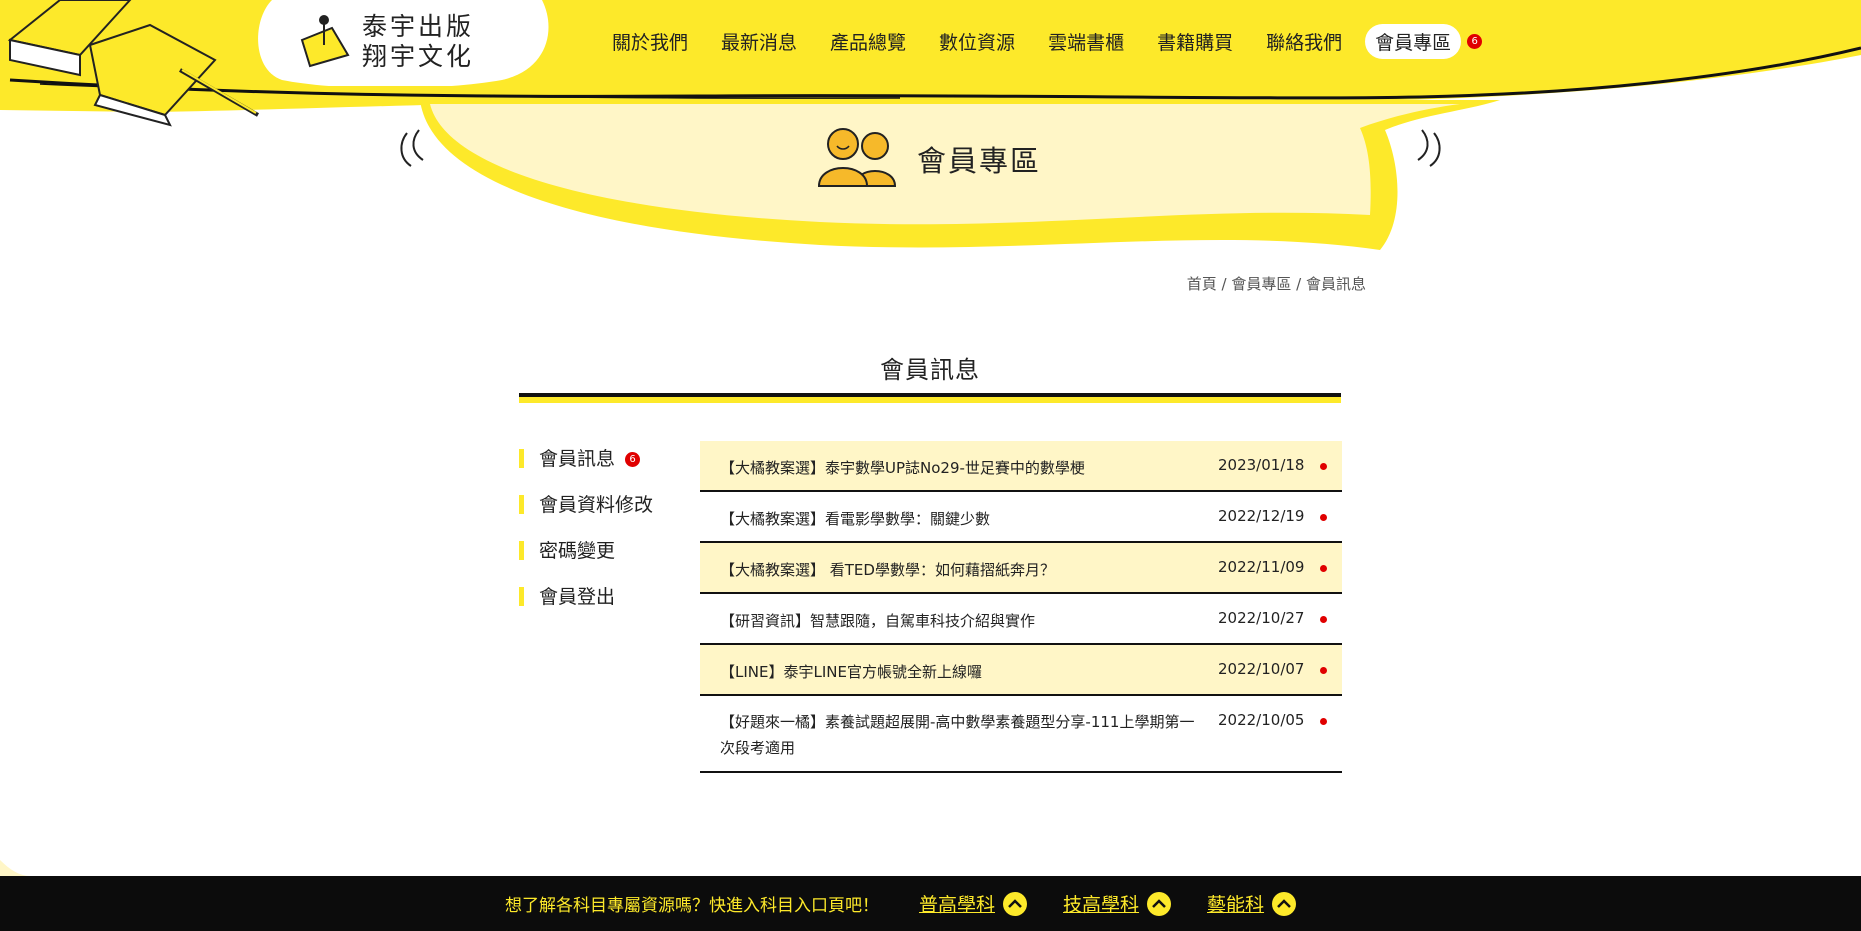  Describe the element at coordinates (412, 148) in the screenshot. I see `squiggle-left-icon` at that location.